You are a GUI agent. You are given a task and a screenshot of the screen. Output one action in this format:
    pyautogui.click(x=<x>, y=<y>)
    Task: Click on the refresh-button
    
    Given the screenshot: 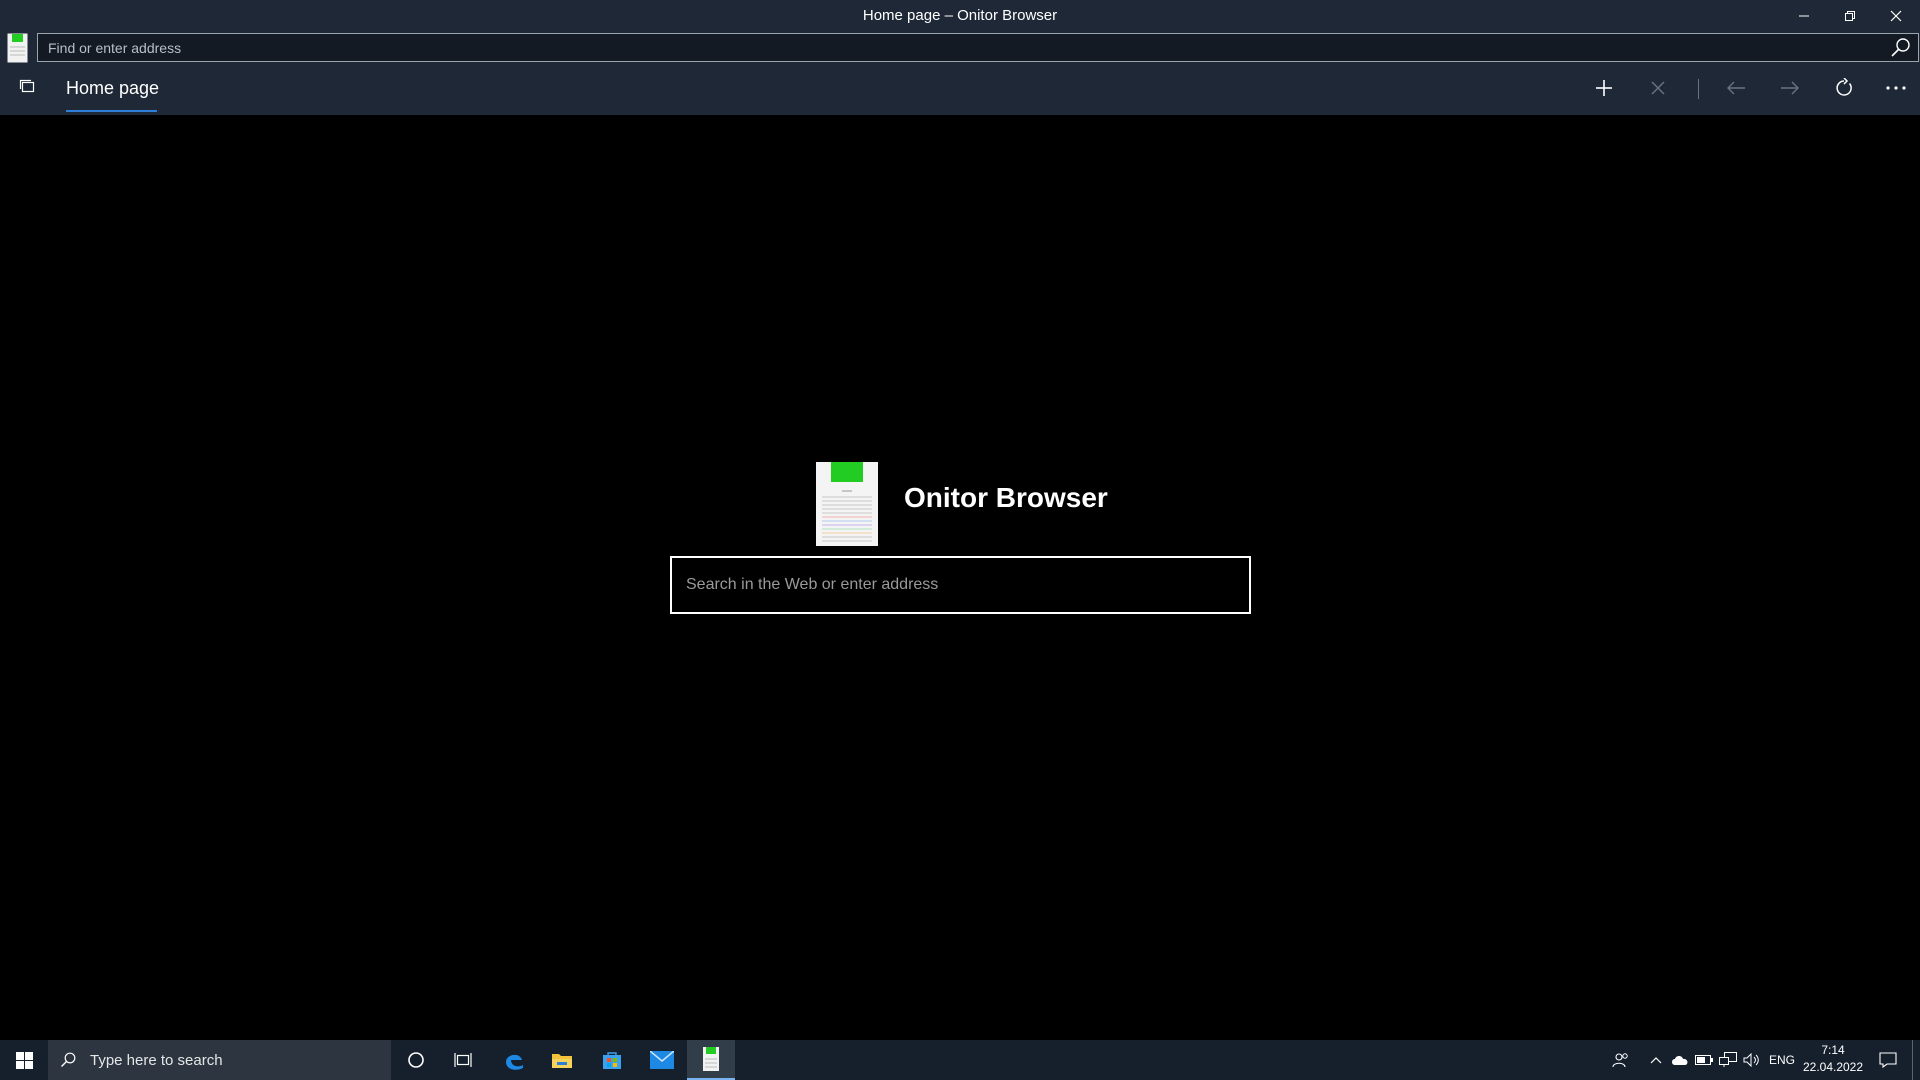 What is the action you would take?
    pyautogui.click(x=1844, y=88)
    